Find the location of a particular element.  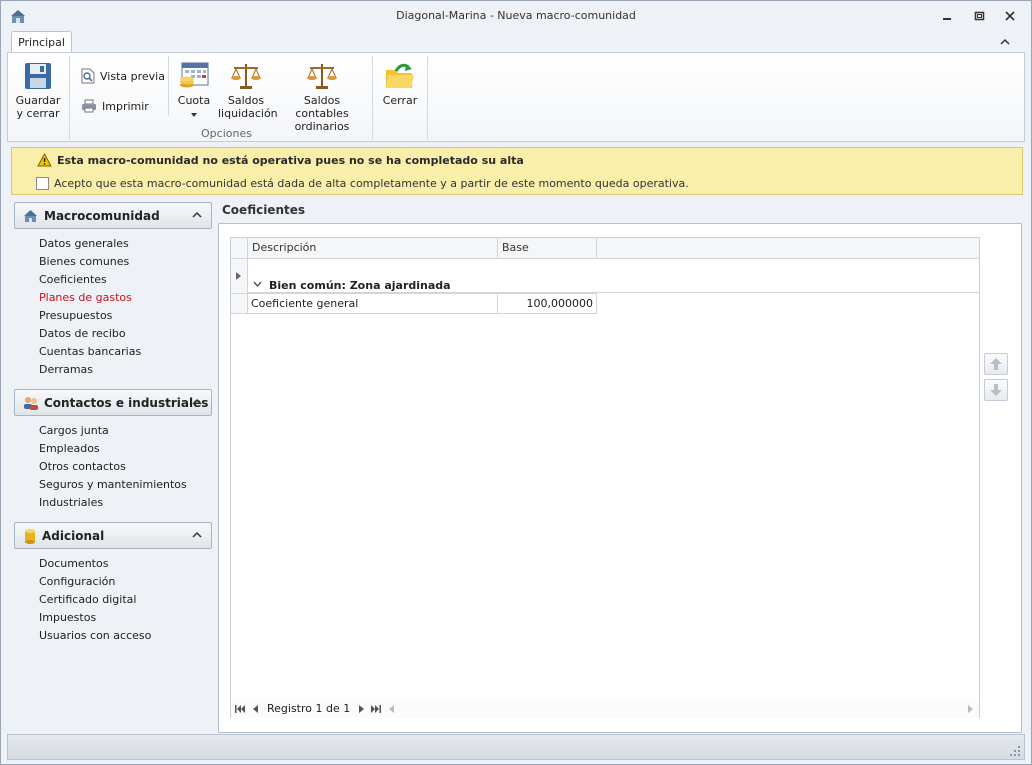

dropdown-arrow-icon is located at coordinates (194, 115).